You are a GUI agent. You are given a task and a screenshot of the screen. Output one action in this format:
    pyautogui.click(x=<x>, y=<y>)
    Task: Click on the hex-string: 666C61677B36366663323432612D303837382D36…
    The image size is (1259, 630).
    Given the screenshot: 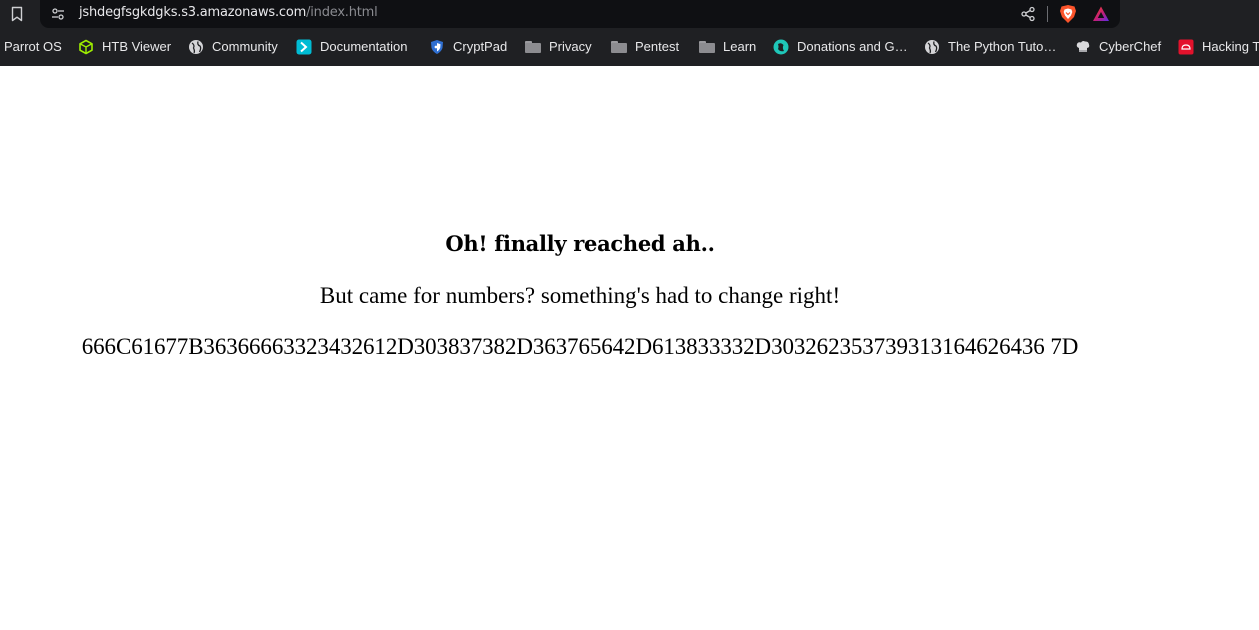 What is the action you would take?
    pyautogui.click(x=580, y=346)
    